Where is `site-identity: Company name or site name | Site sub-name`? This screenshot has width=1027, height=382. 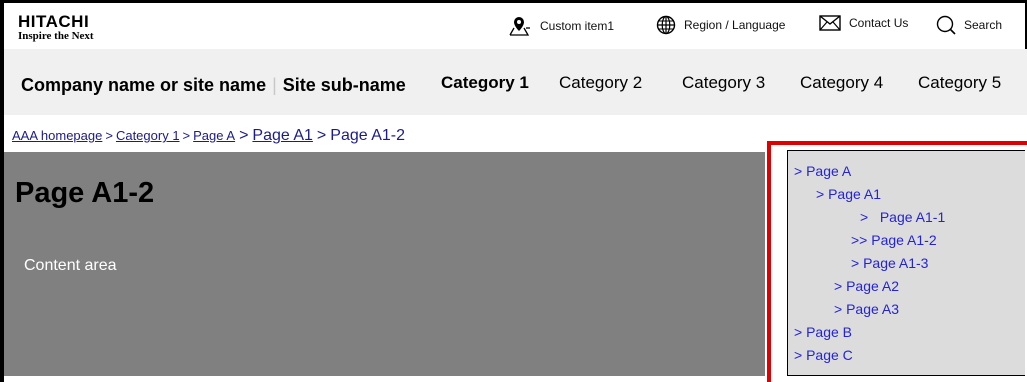 site-identity: Company name or site name | Site sub-name is located at coordinates (213, 85).